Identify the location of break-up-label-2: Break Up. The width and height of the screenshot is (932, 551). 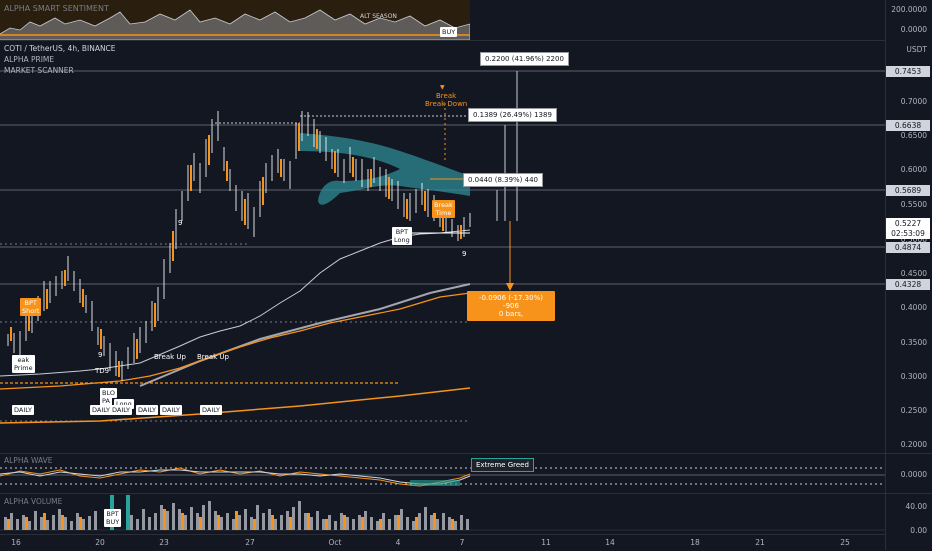
(213, 357).